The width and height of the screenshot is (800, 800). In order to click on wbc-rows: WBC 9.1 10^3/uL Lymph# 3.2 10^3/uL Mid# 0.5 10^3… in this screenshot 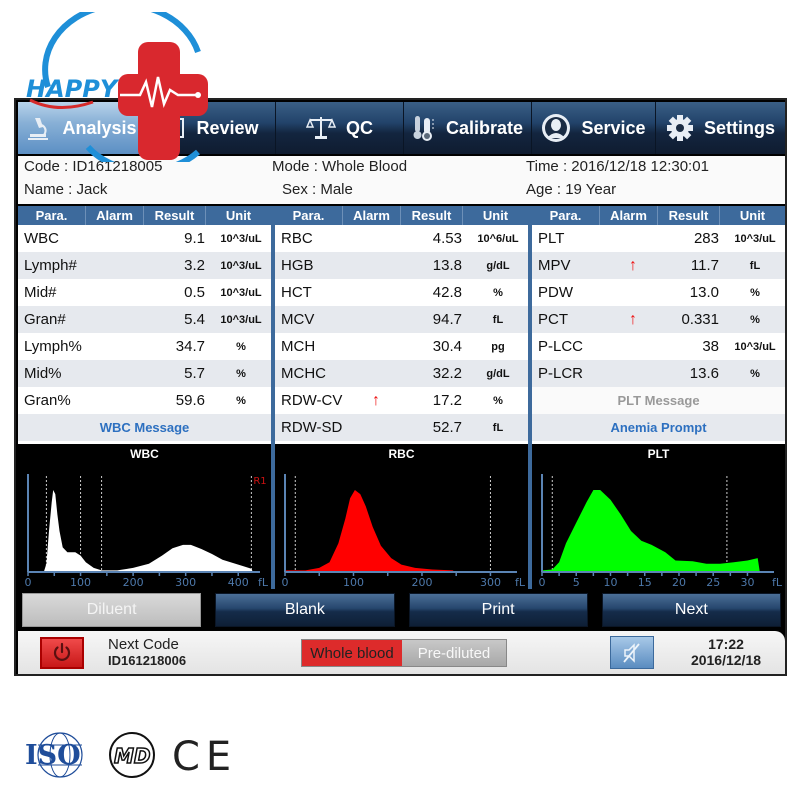, I will do `click(144, 319)`.